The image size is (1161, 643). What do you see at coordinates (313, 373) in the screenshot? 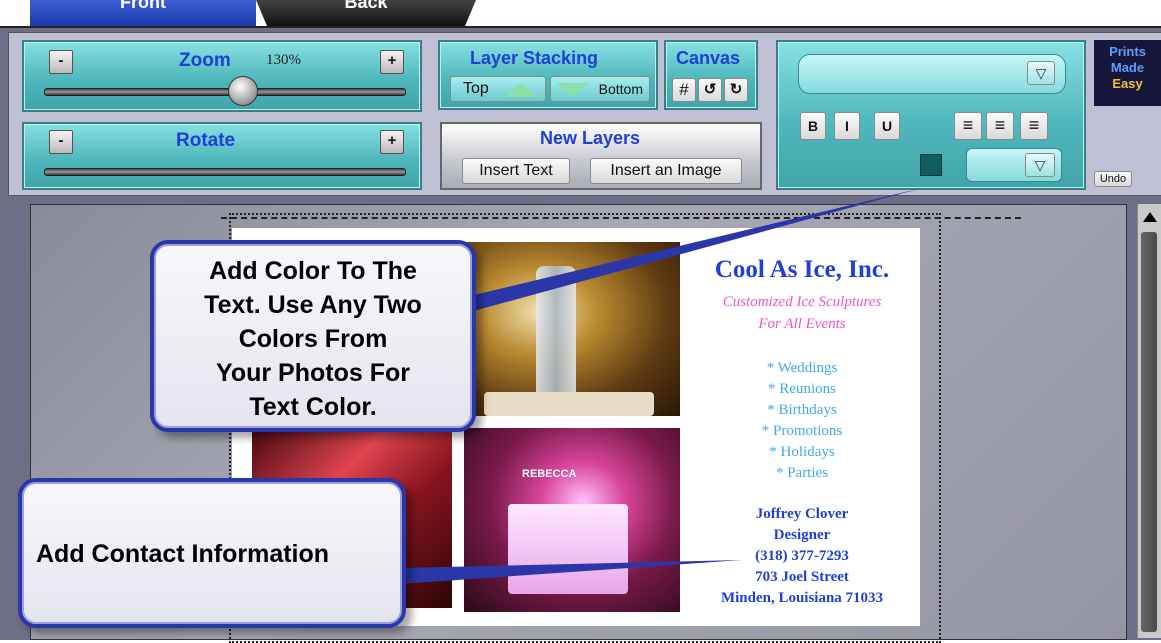
I see `color-tip-line: Your Photos For` at bounding box center [313, 373].